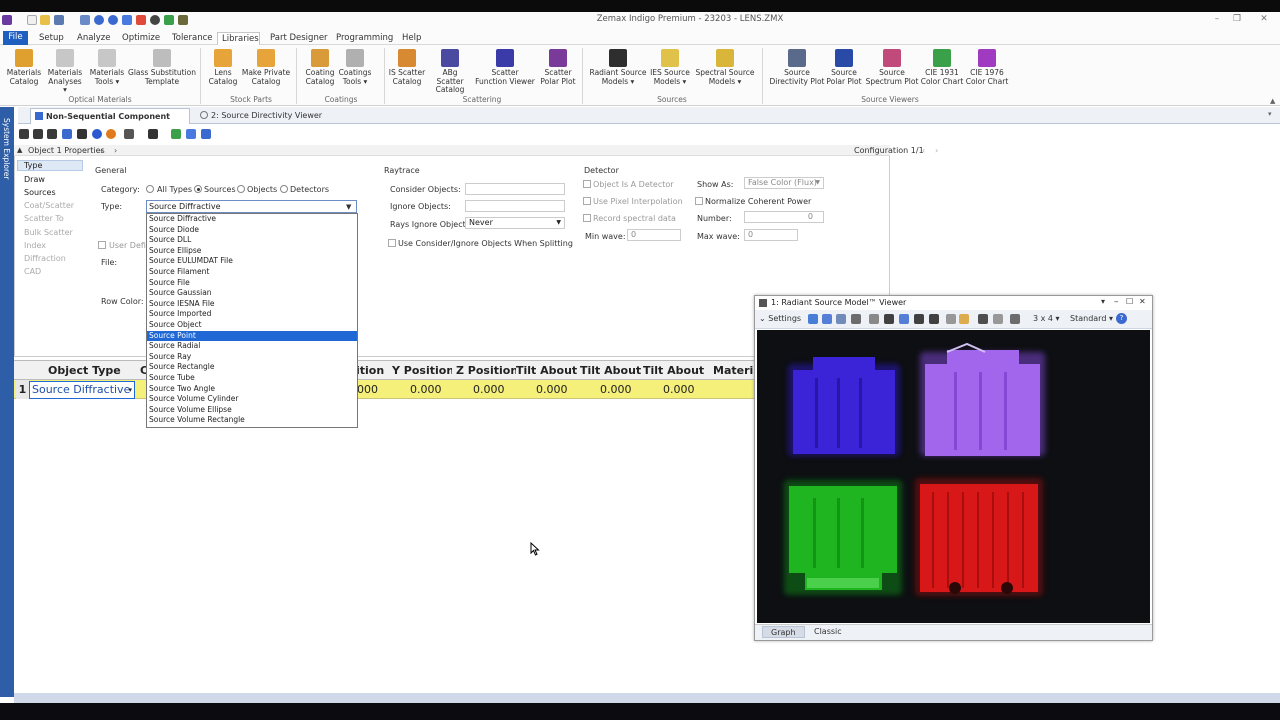 This screenshot has height=720, width=1280. What do you see at coordinates (99, 20) in the screenshot?
I see `undo-icon` at bounding box center [99, 20].